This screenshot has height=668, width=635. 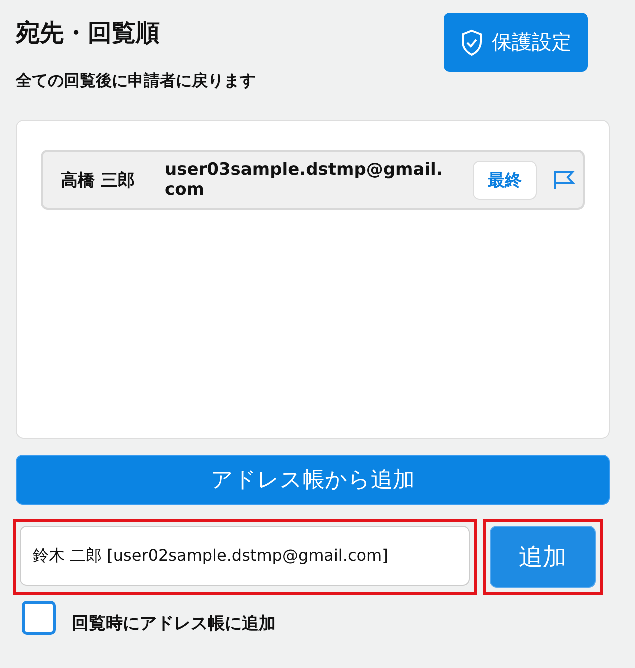 What do you see at coordinates (313, 480) in the screenshot?
I see `address-book-button: アドレス帳から追加` at bounding box center [313, 480].